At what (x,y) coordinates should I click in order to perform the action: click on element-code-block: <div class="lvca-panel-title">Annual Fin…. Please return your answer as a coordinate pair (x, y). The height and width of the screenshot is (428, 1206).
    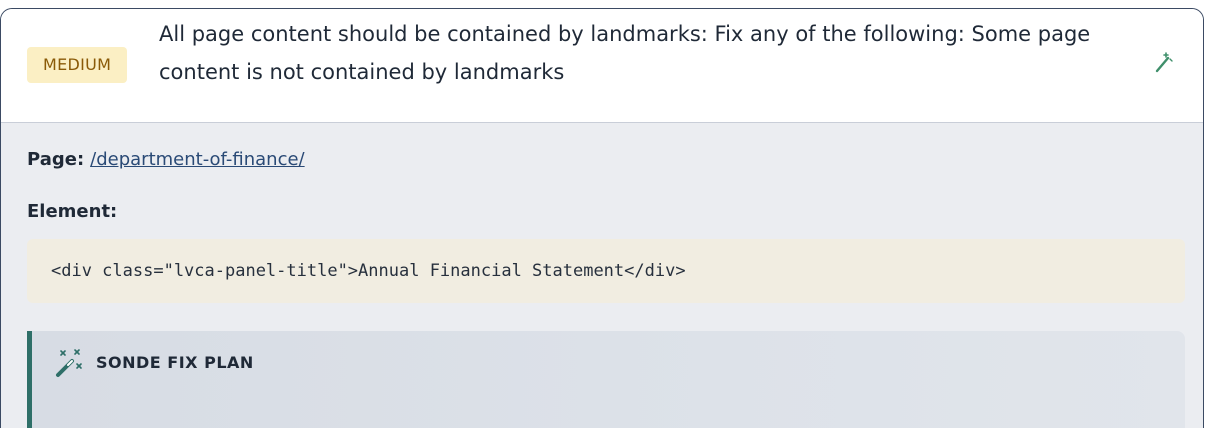
    Looking at the image, I should click on (606, 271).